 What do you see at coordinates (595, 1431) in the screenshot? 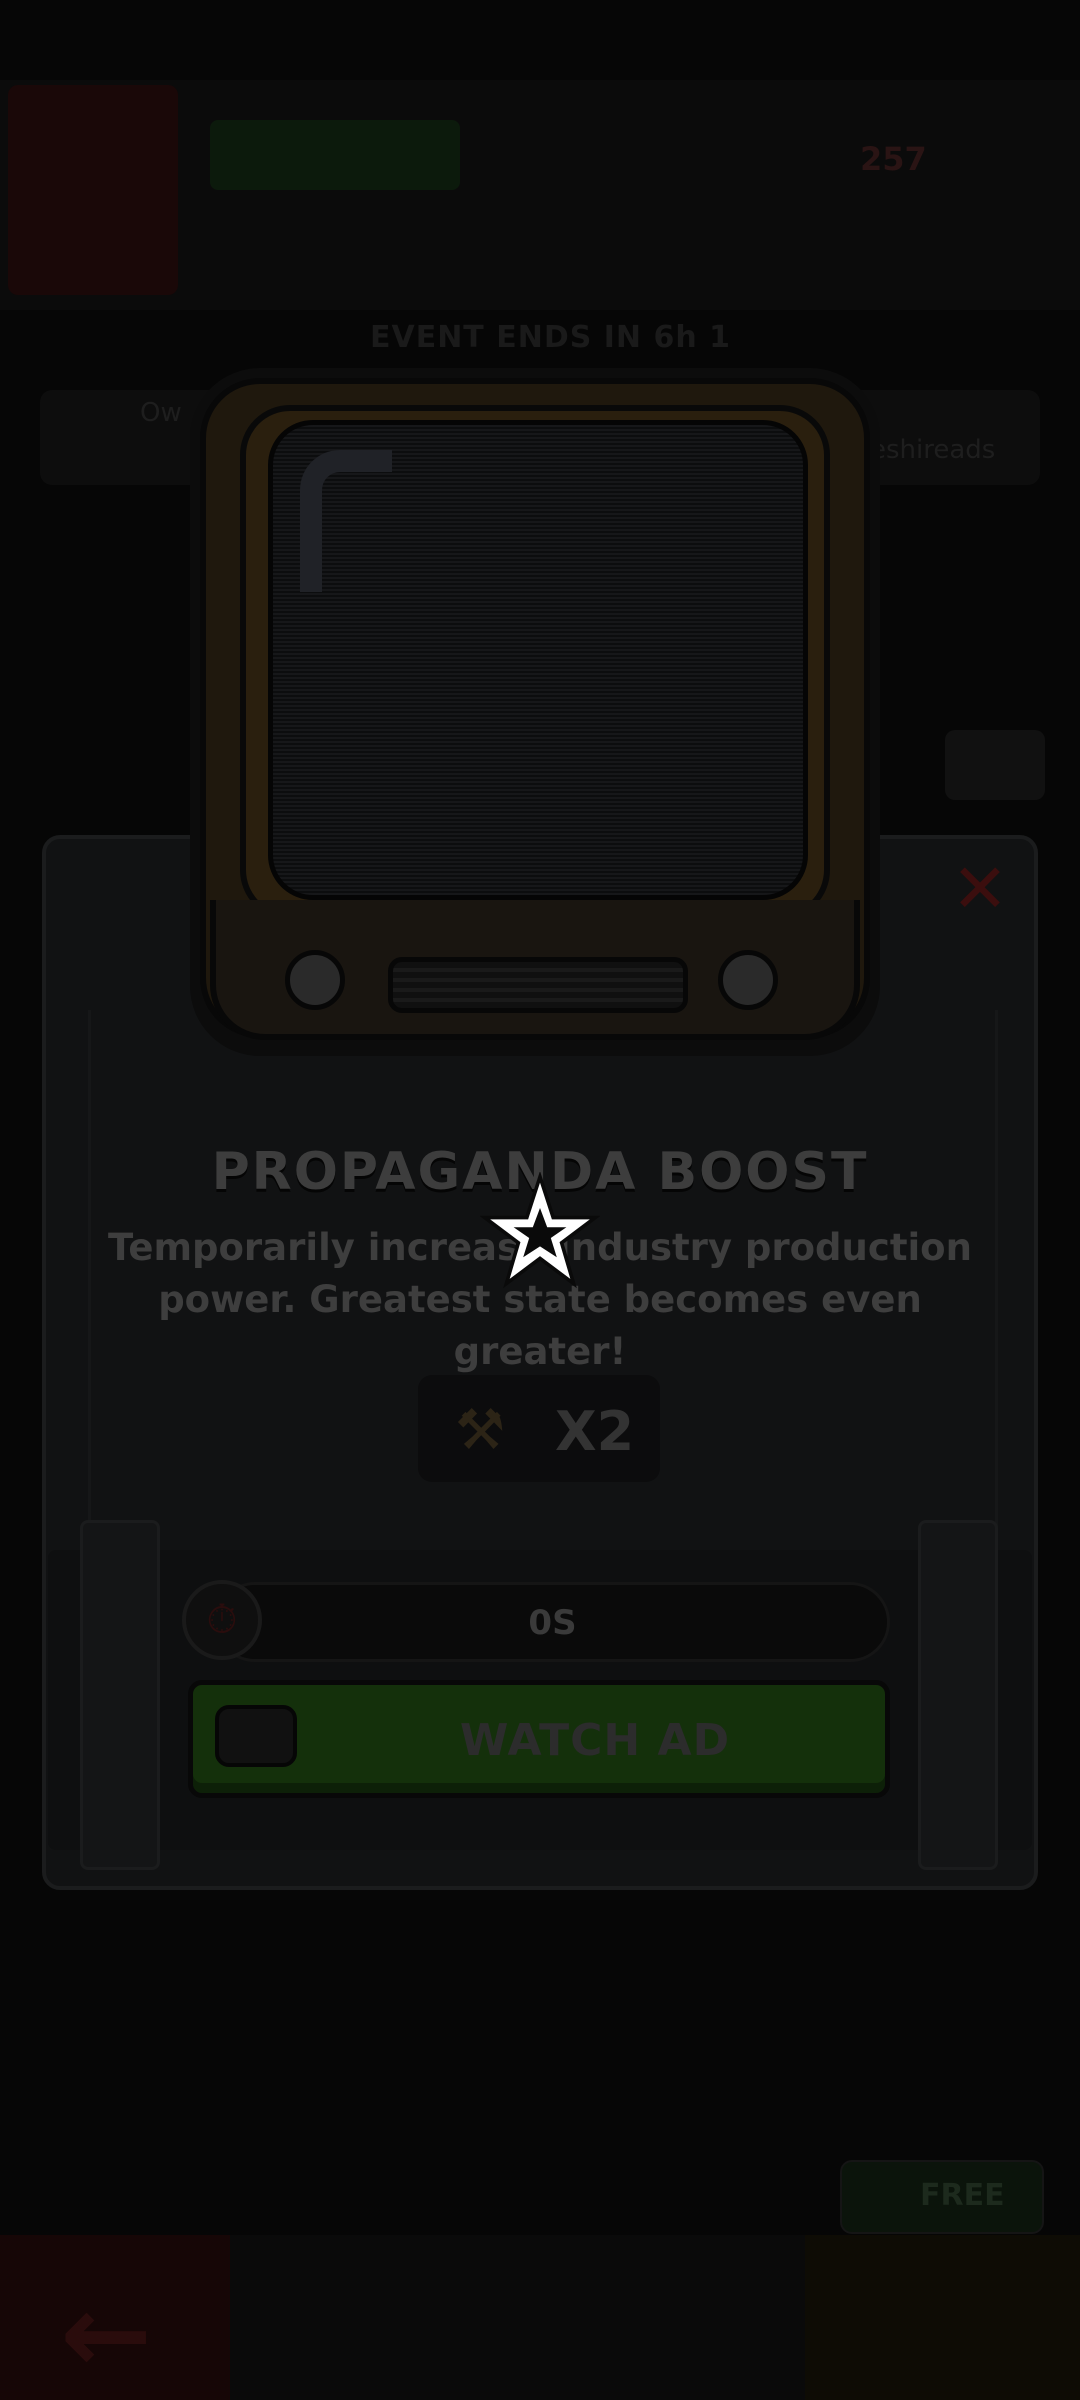
I see `boost-multiplier: X2` at bounding box center [595, 1431].